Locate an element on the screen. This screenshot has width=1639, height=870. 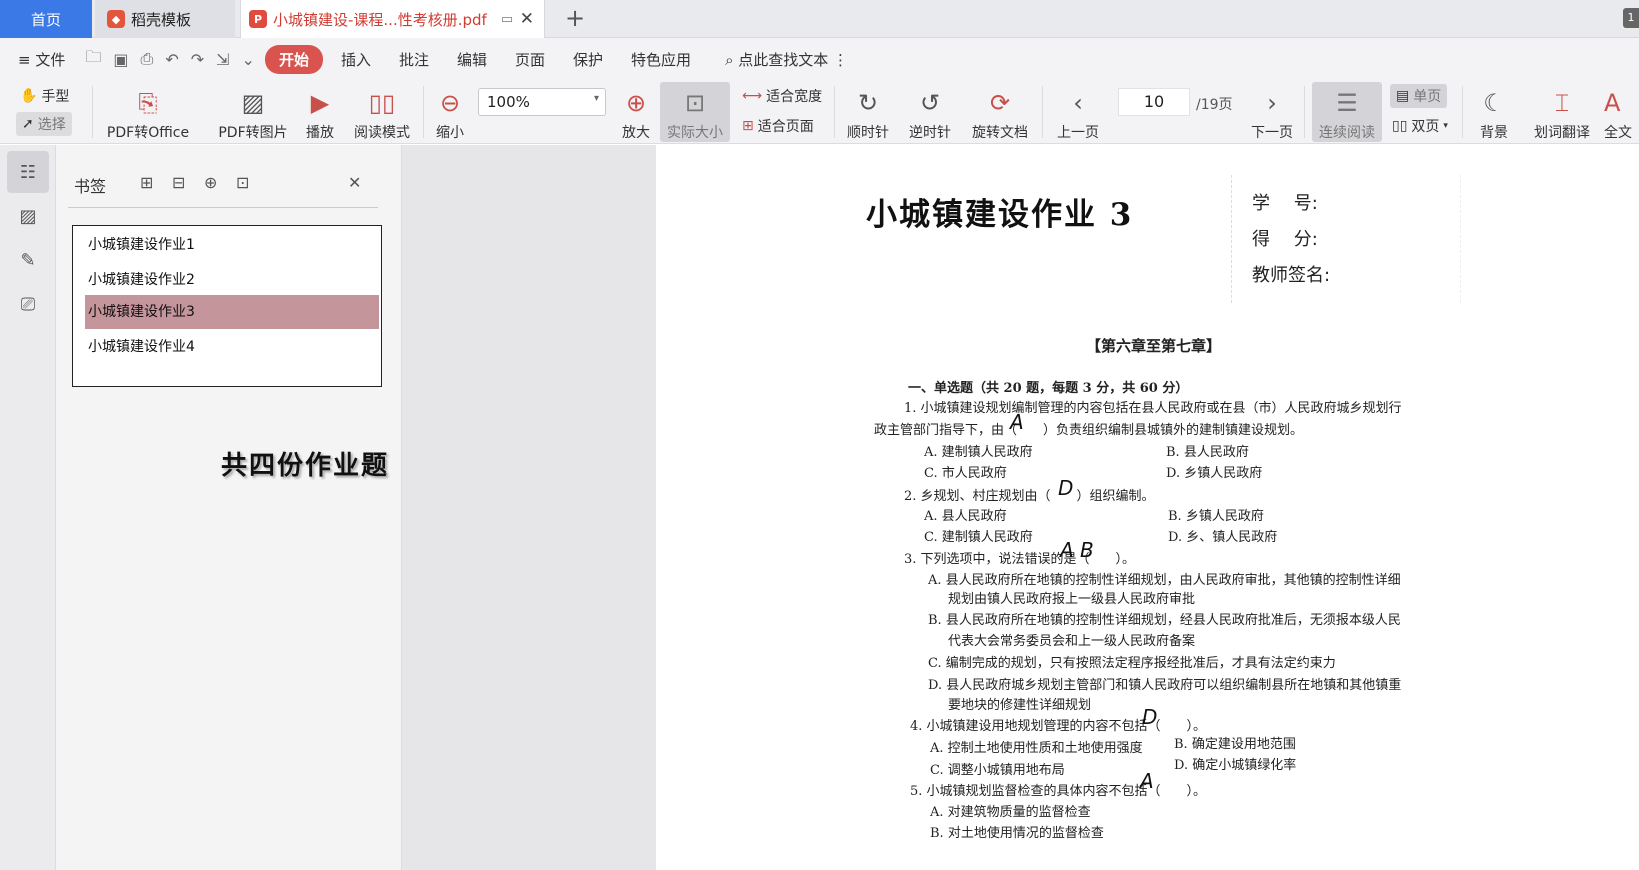
play-icon: ▶ is located at coordinates (320, 103).